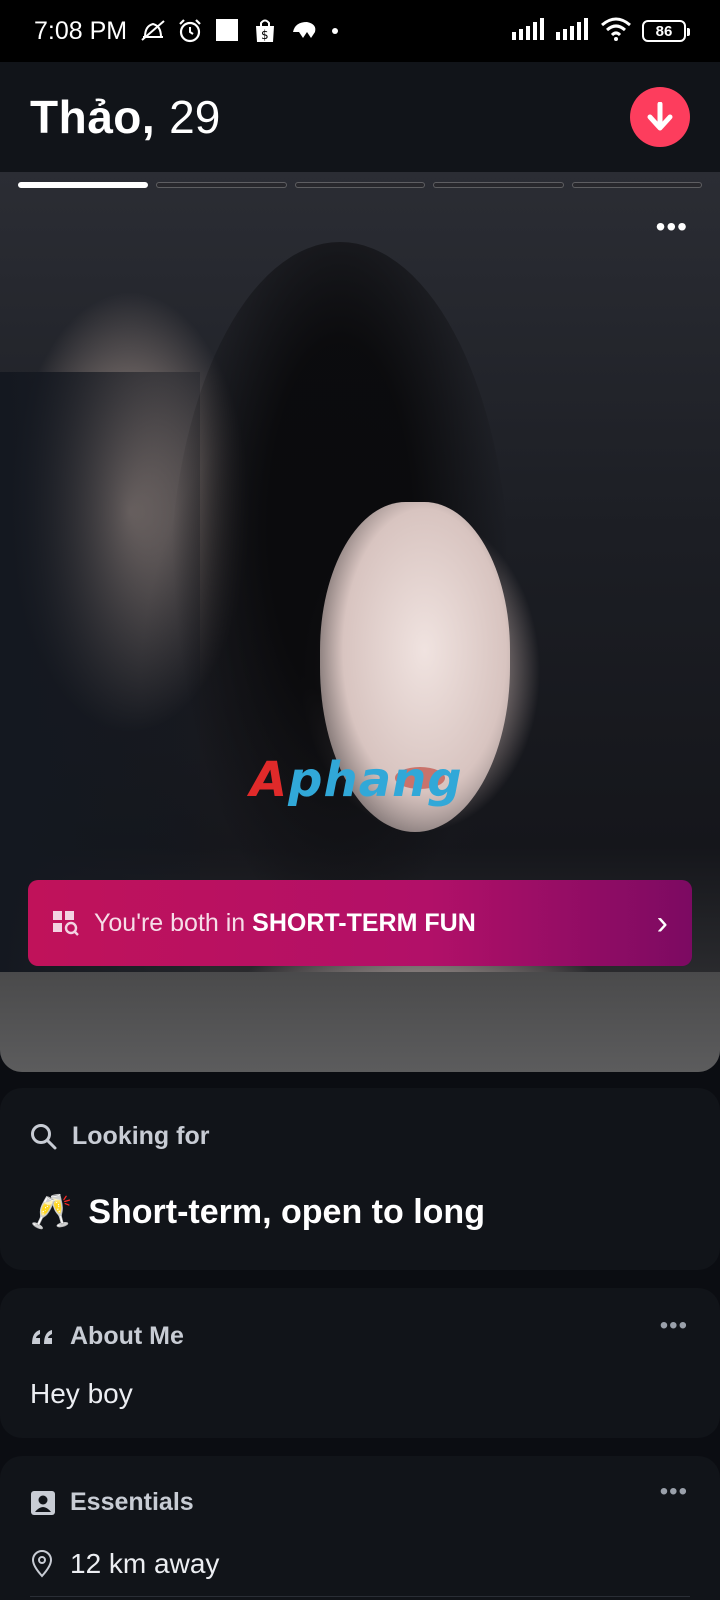 The image size is (720, 1600). Describe the element at coordinates (152, 31) in the screenshot. I see `mute-icon` at that location.